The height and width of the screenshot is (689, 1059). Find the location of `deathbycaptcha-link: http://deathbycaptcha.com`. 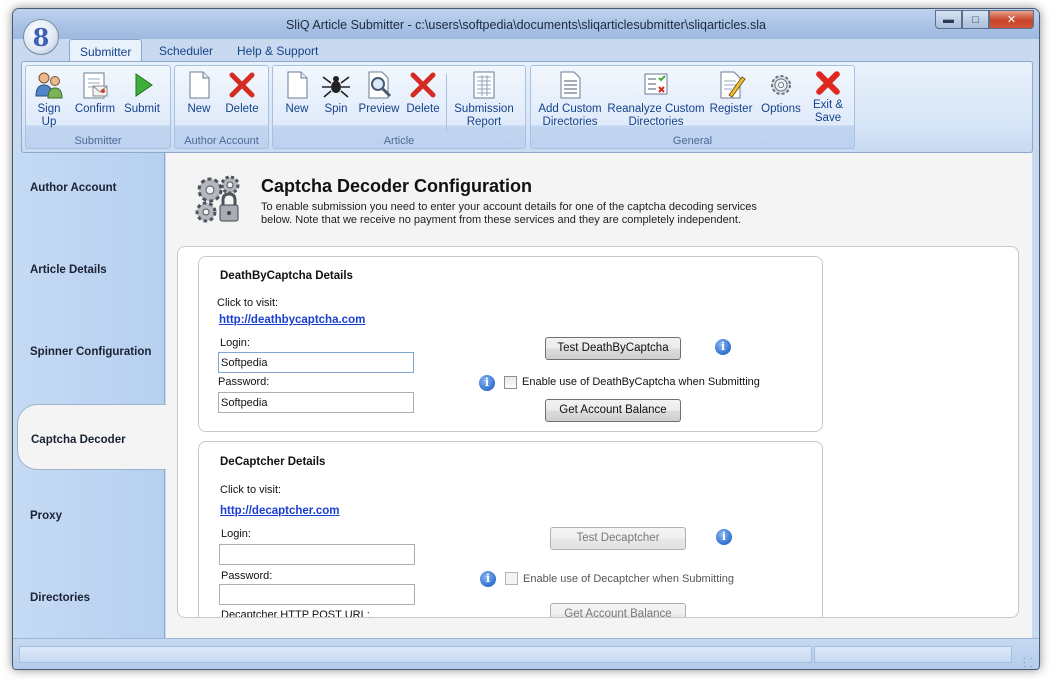

deathbycaptcha-link: http://deathbycaptcha.com is located at coordinates (292, 320).